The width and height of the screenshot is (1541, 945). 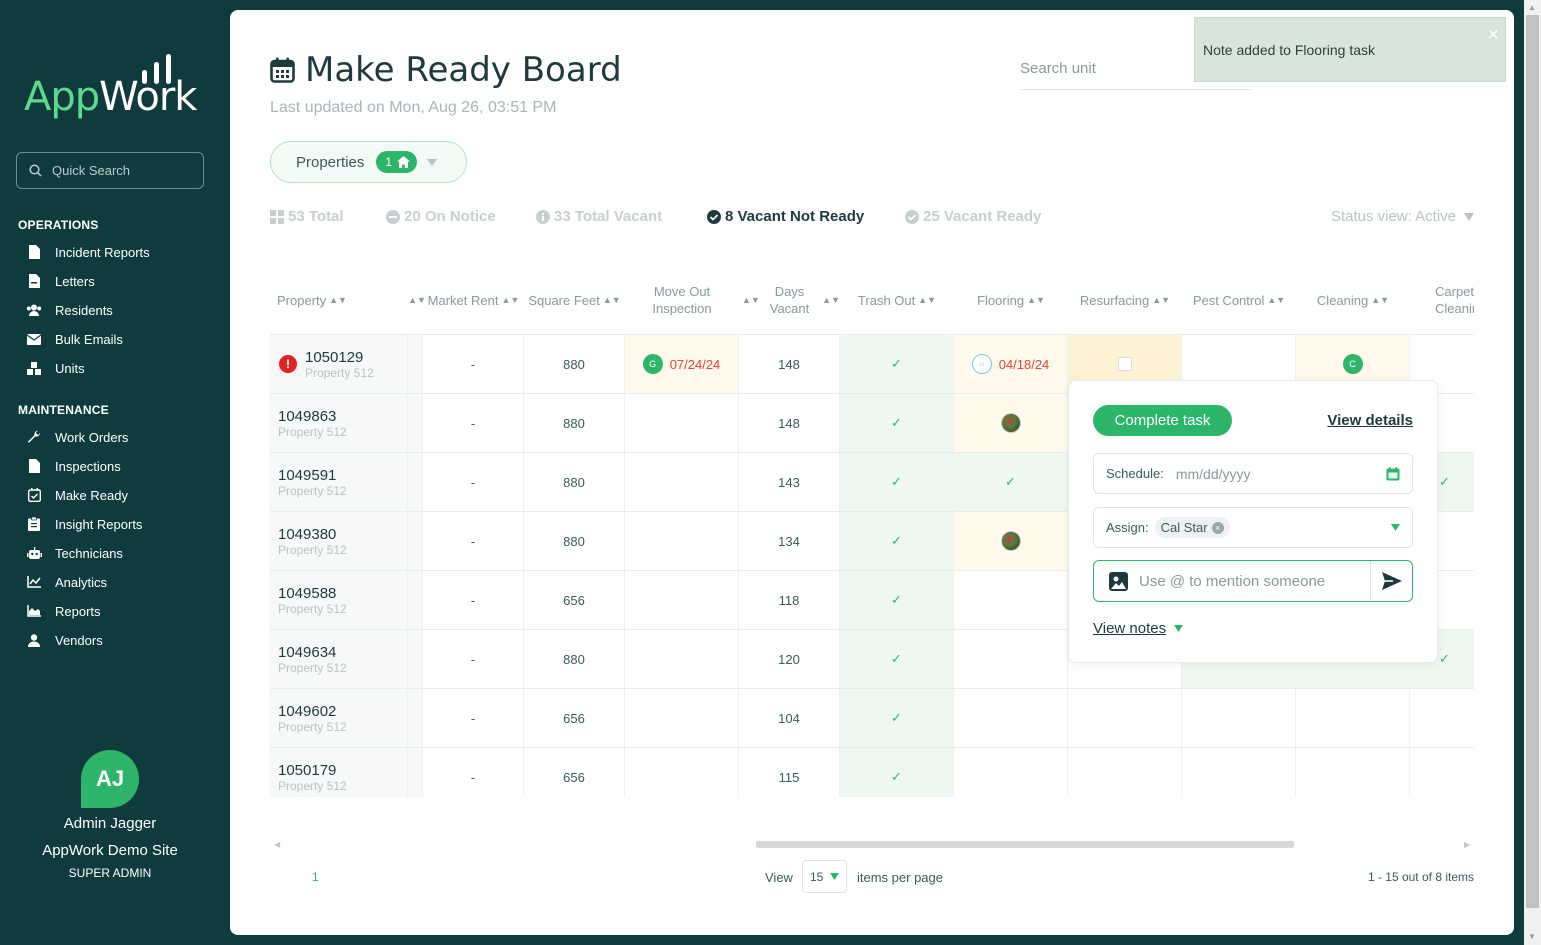 I want to click on stat-vacant-not-ready: 8 Vacant Not Ready, so click(x=785, y=216).